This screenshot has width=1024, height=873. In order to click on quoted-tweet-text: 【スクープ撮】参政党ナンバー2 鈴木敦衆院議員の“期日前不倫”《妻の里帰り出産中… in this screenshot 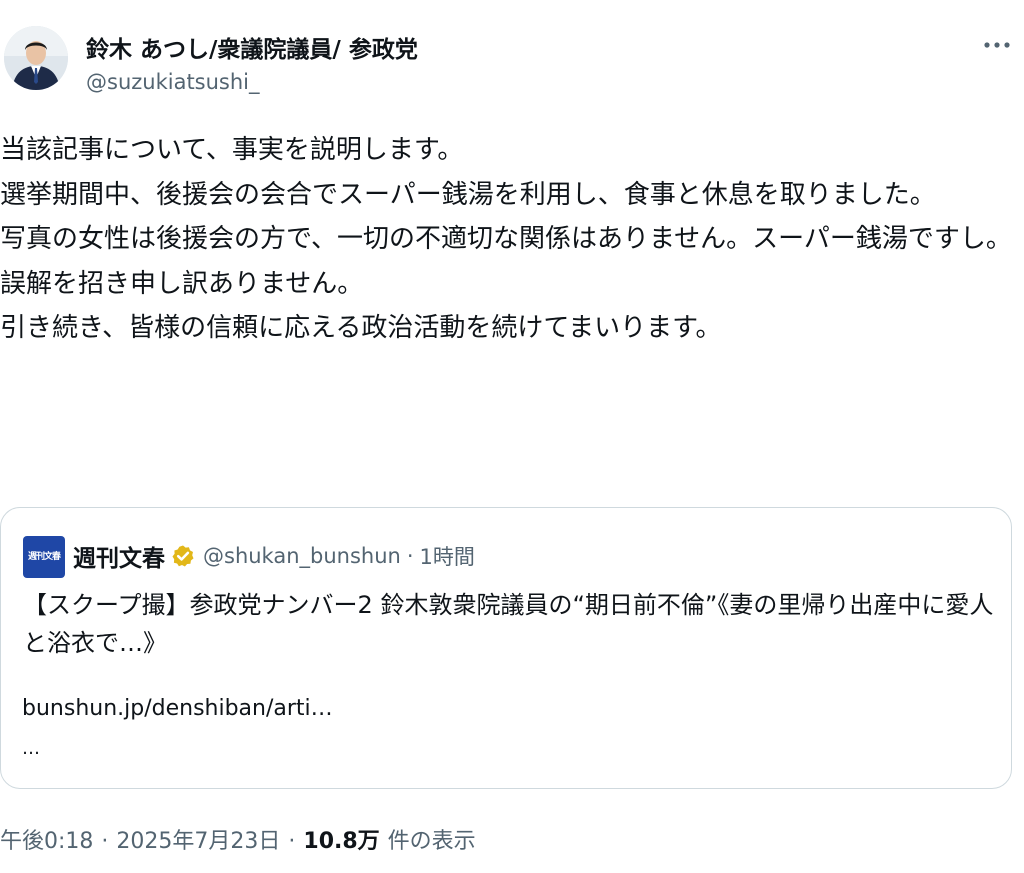, I will do `click(508, 624)`.